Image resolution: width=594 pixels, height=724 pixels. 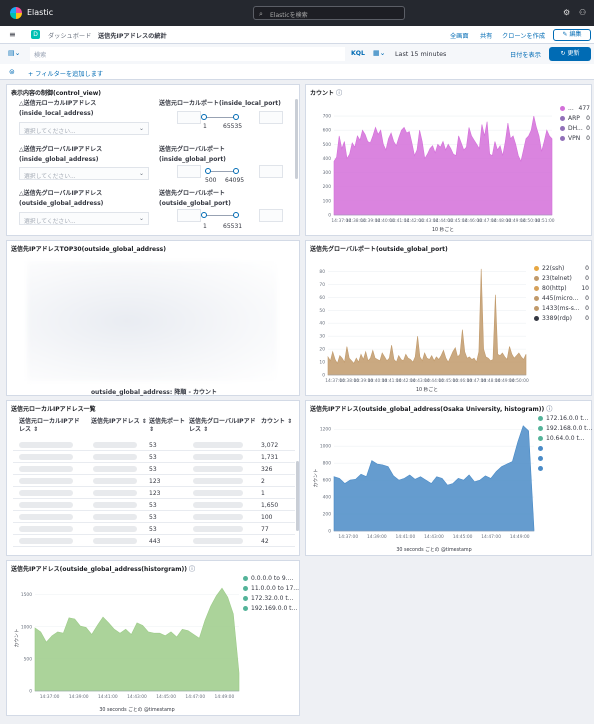 I want to click on query-input: 検索, so click(x=187, y=54).